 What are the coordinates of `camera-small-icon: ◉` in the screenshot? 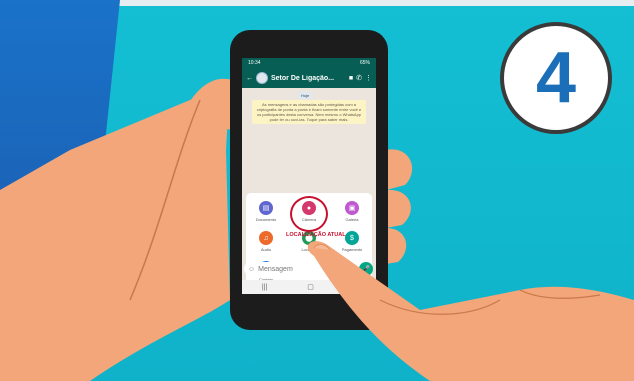 It's located at (349, 269).